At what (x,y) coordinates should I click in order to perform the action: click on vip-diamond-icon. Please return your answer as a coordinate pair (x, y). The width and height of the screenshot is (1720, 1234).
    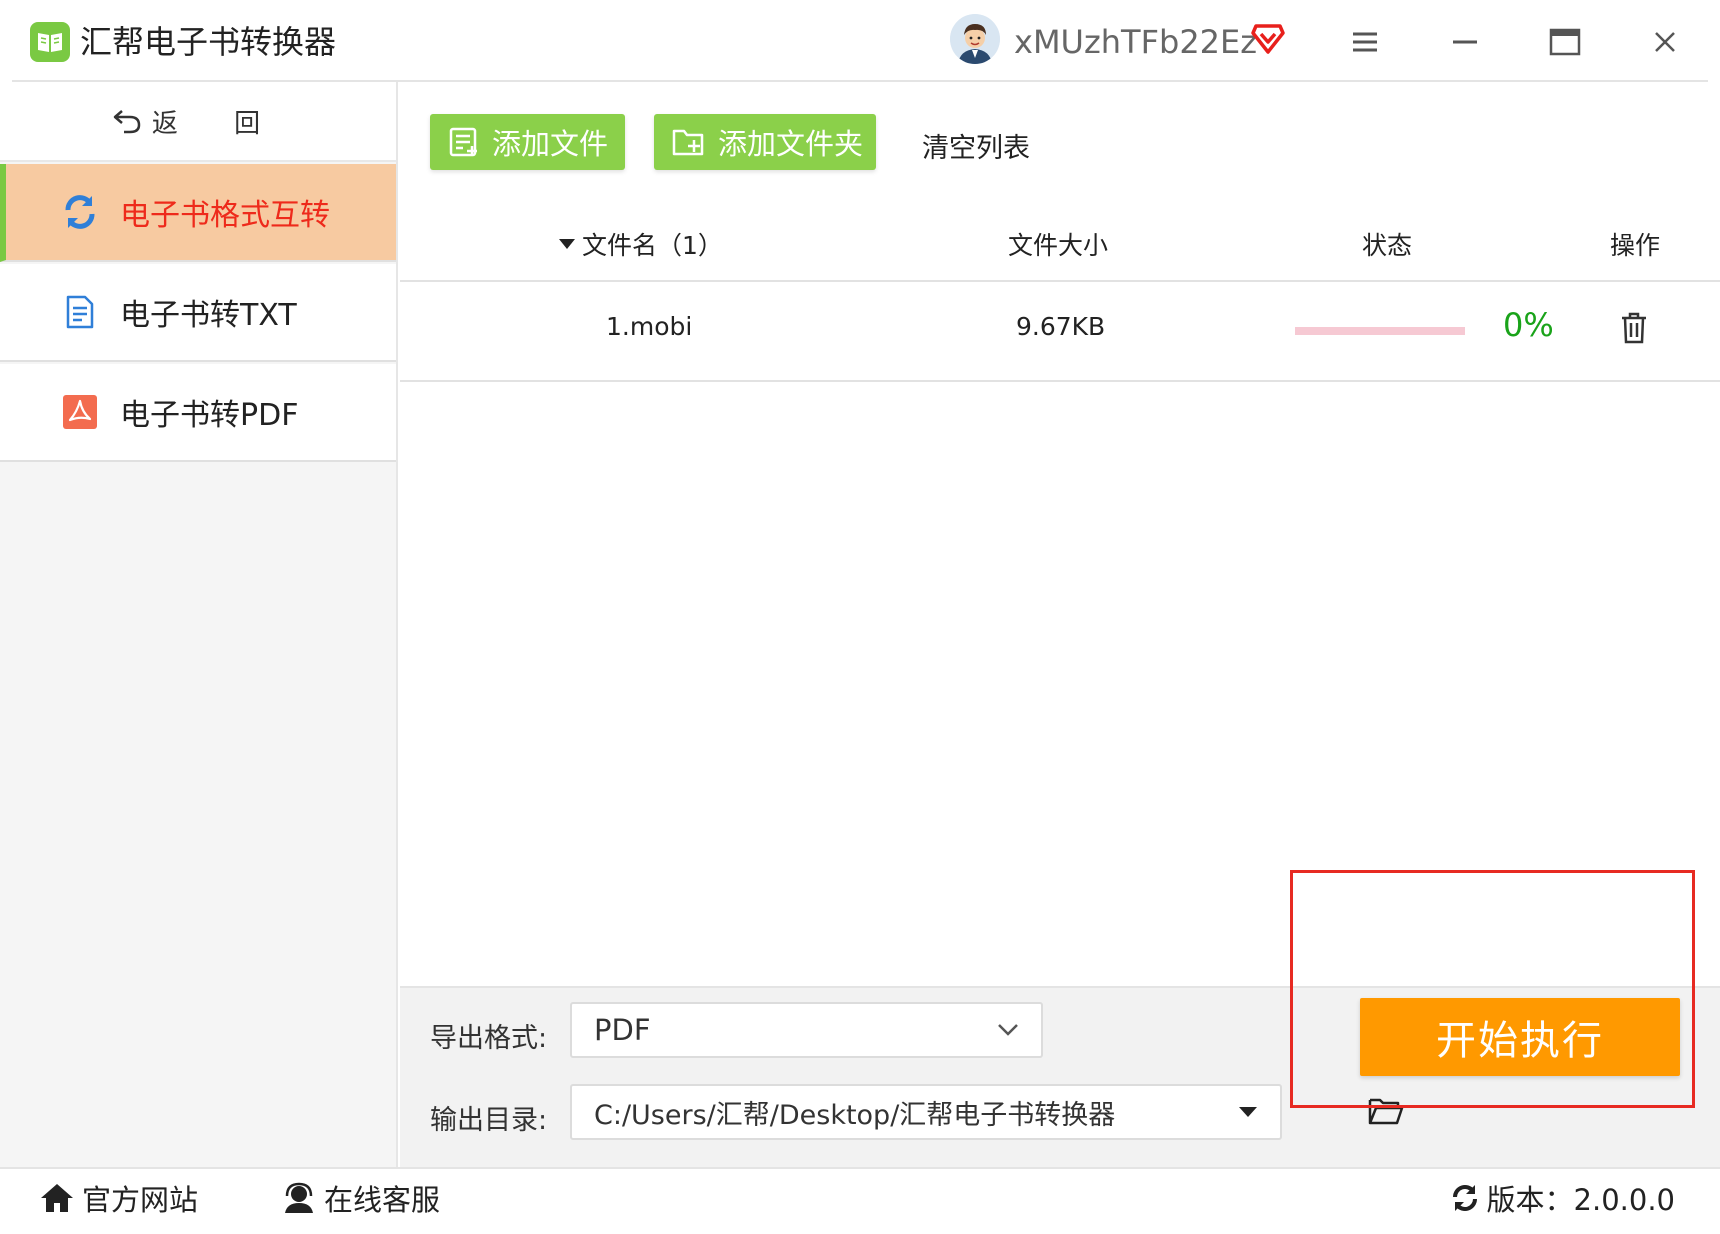
    Looking at the image, I should click on (1268, 38).